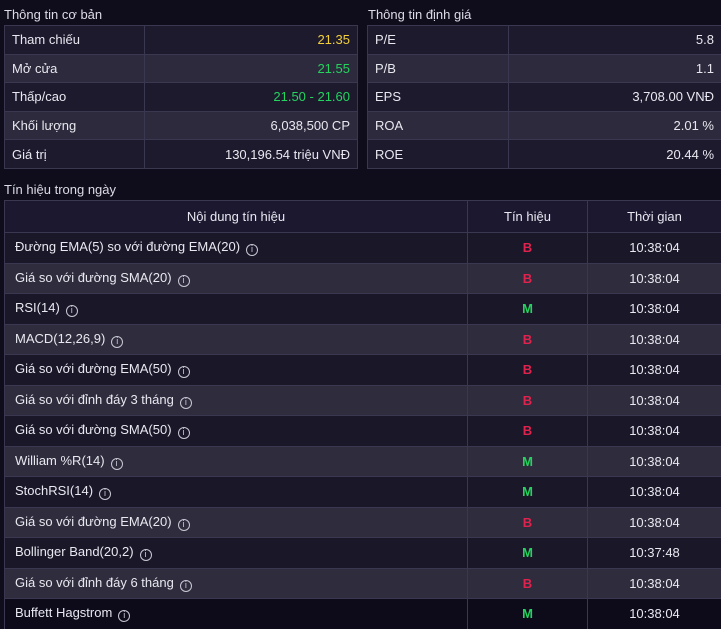 This screenshot has height=629, width=721. I want to click on signal-row: Buffett Hagstrom i M 10:38:04, so click(362, 613).